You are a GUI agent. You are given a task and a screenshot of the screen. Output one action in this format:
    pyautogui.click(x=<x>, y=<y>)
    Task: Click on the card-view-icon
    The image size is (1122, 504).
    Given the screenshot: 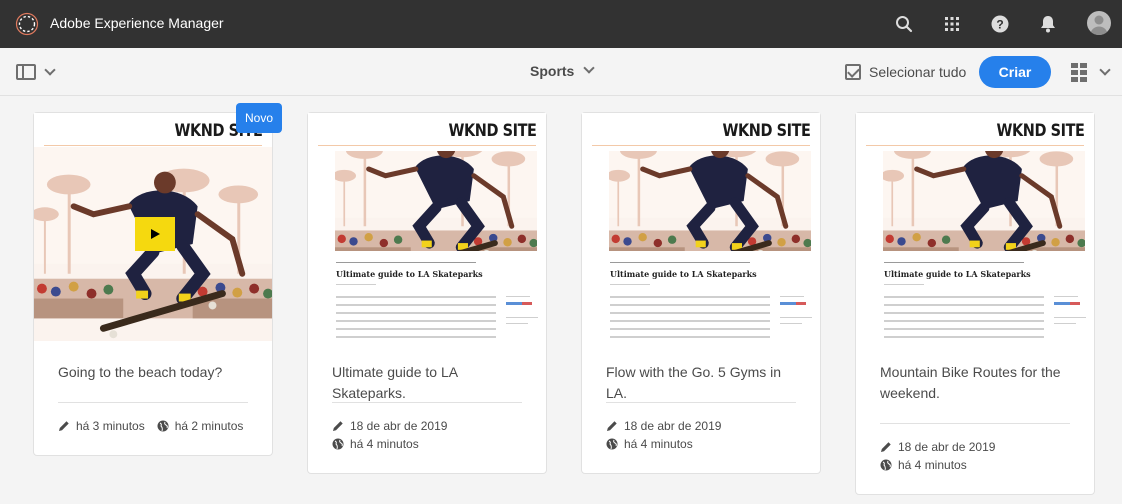 What is the action you would take?
    pyautogui.click(x=1079, y=72)
    